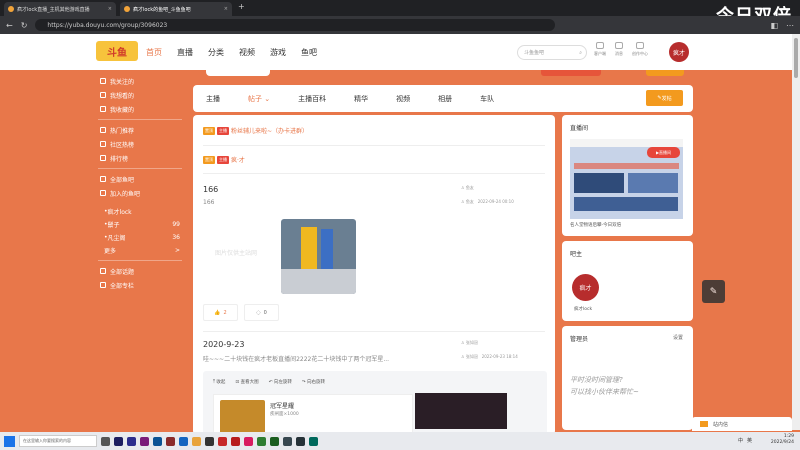 This screenshot has height=450, width=800. What do you see at coordinates (278, 52) in the screenshot?
I see `nav-game: 游戏` at bounding box center [278, 52].